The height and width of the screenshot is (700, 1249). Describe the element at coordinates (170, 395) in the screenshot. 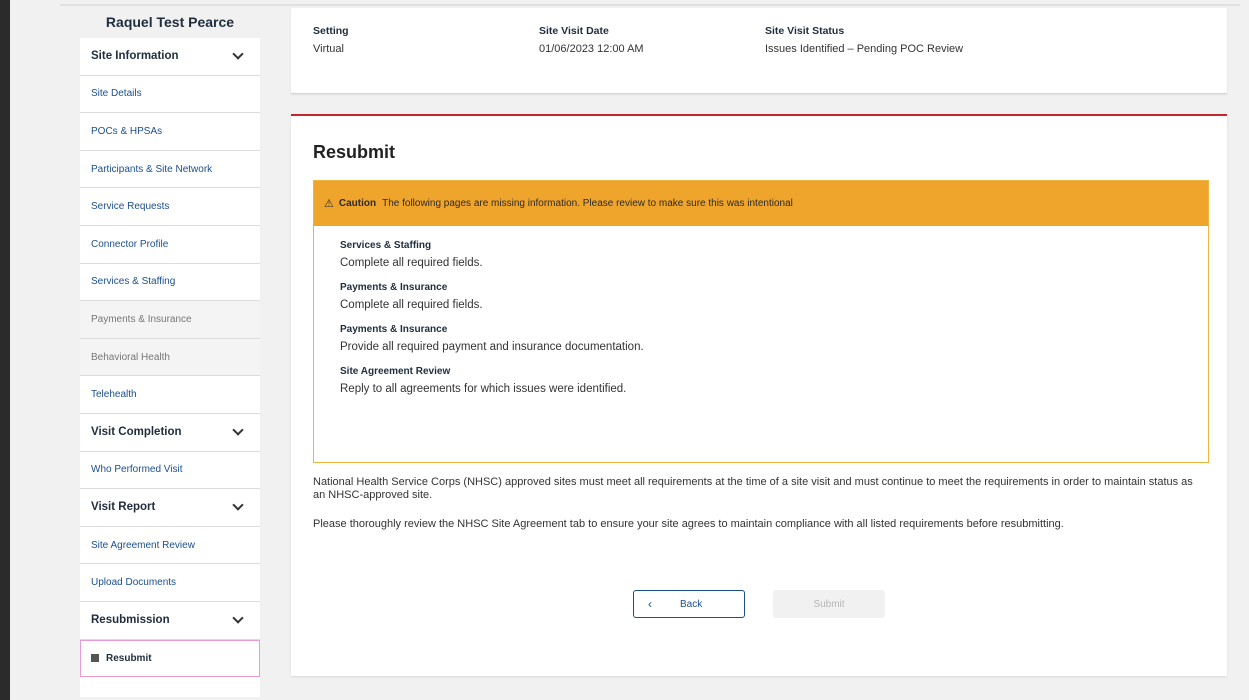

I see `sidebar-item-telehealth: Telehealth` at that location.